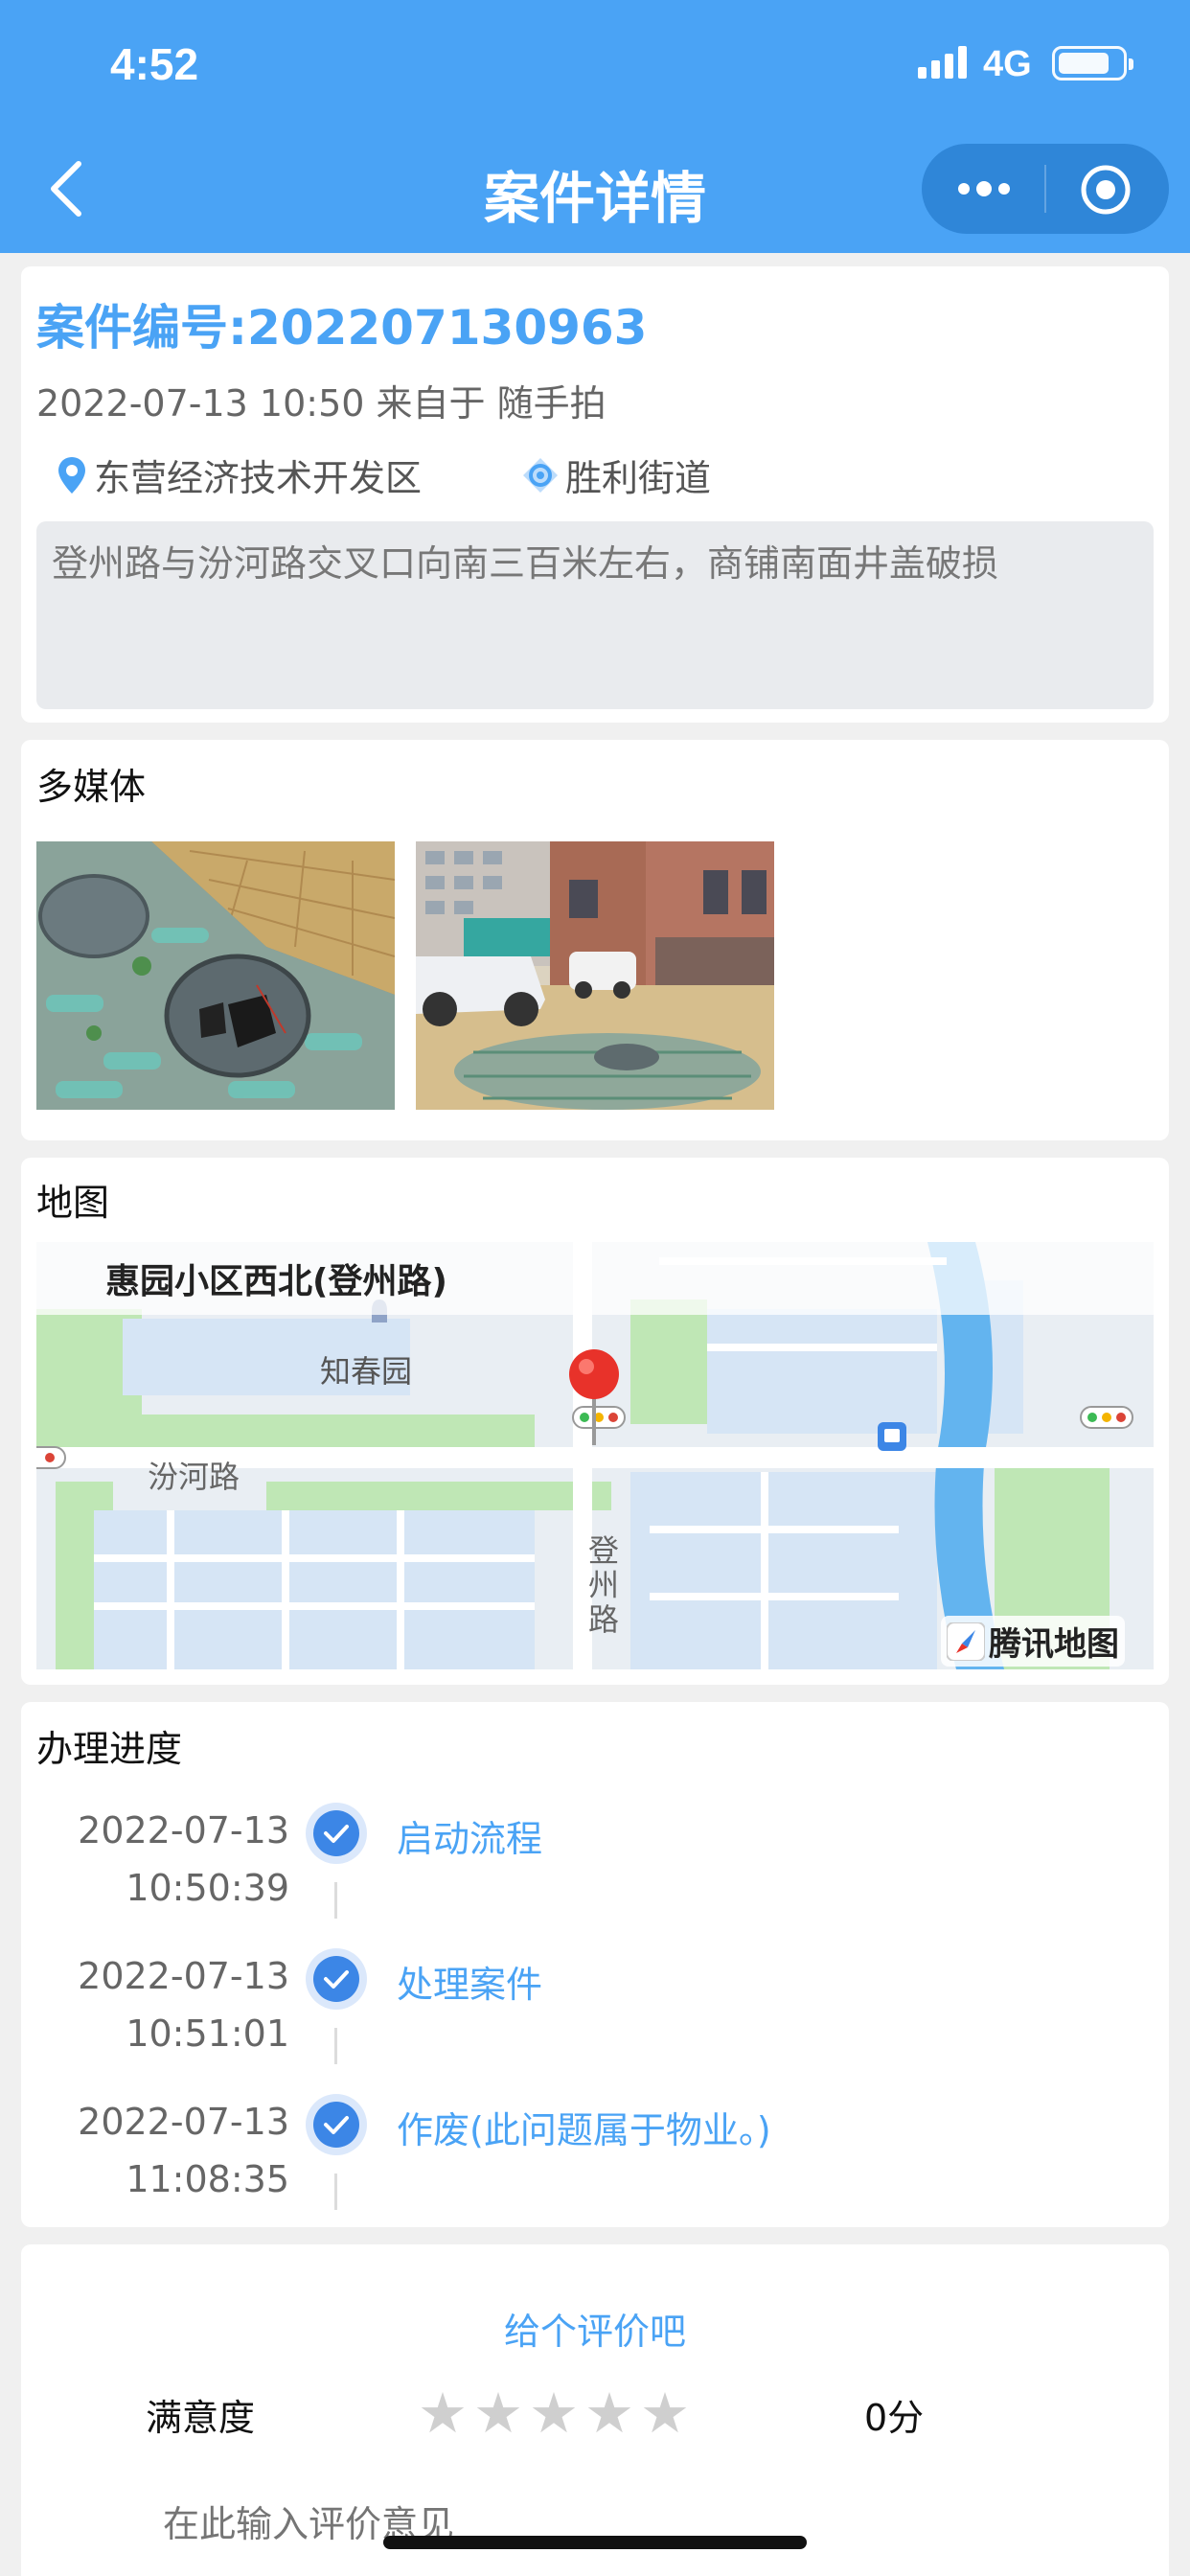 This screenshot has height=2576, width=1190. Describe the element at coordinates (1093, 63) in the screenshot. I see `battery-icon` at that location.